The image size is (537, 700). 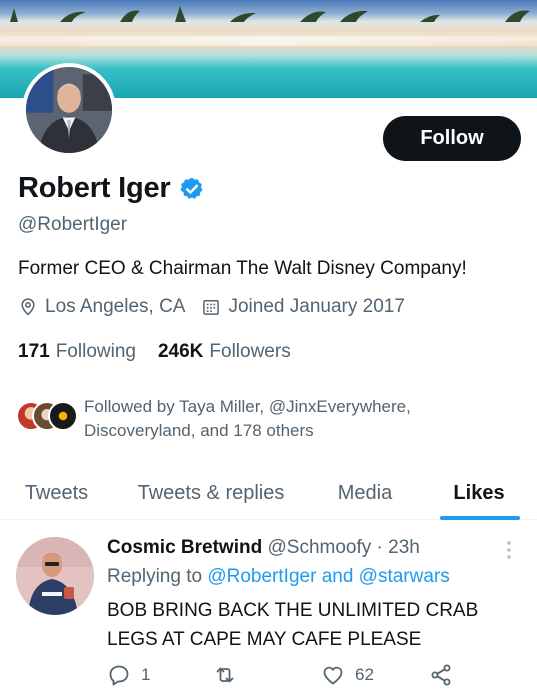 I want to click on reply-icon, so click(x=119, y=675).